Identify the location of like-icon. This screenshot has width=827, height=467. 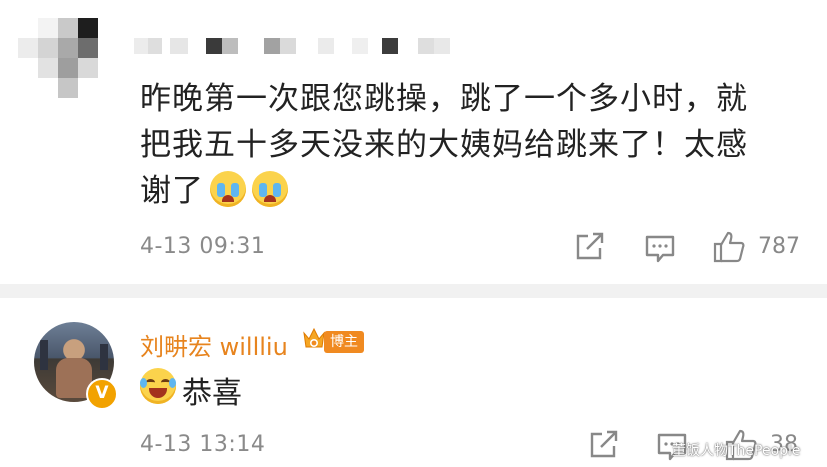
(729, 247).